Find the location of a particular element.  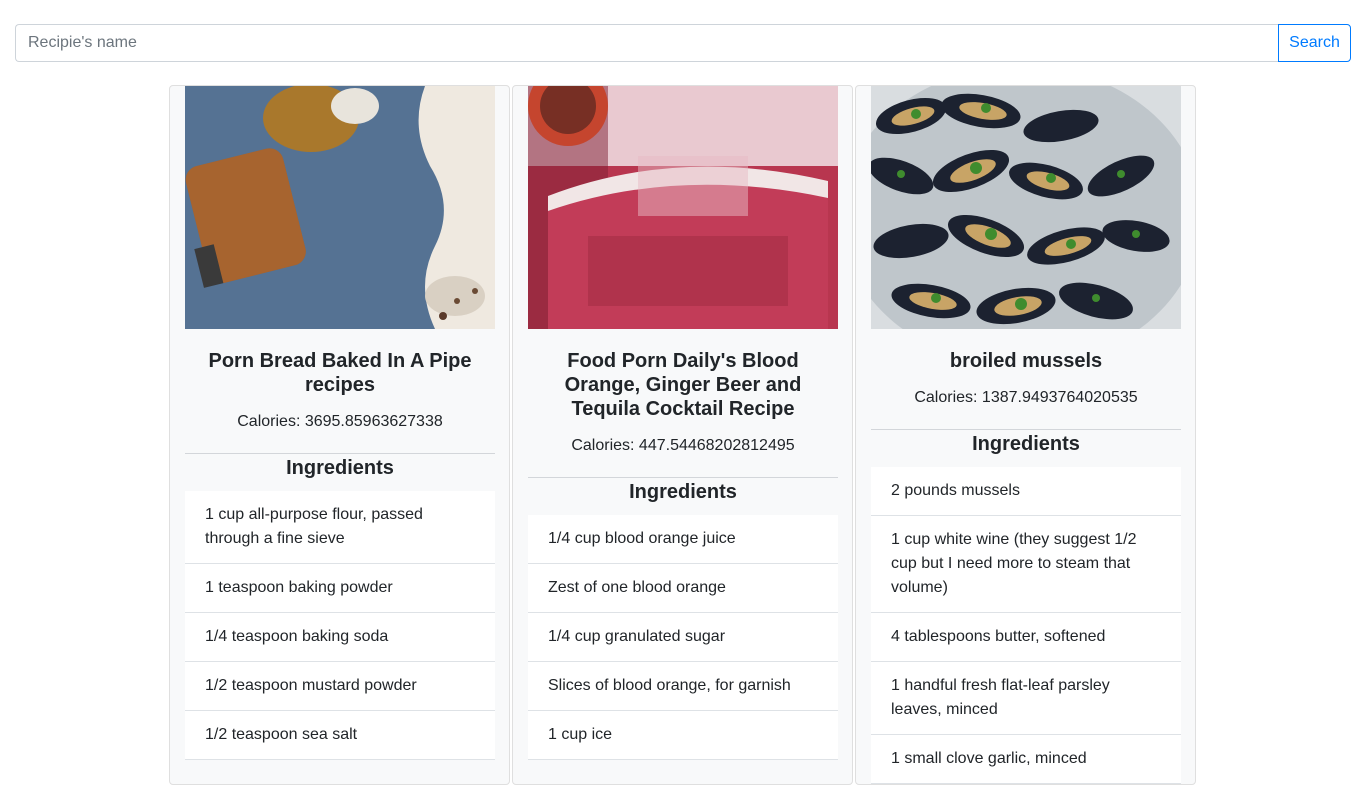

ingredient-item: 1/4 teaspoon baking soda is located at coordinates (340, 637).